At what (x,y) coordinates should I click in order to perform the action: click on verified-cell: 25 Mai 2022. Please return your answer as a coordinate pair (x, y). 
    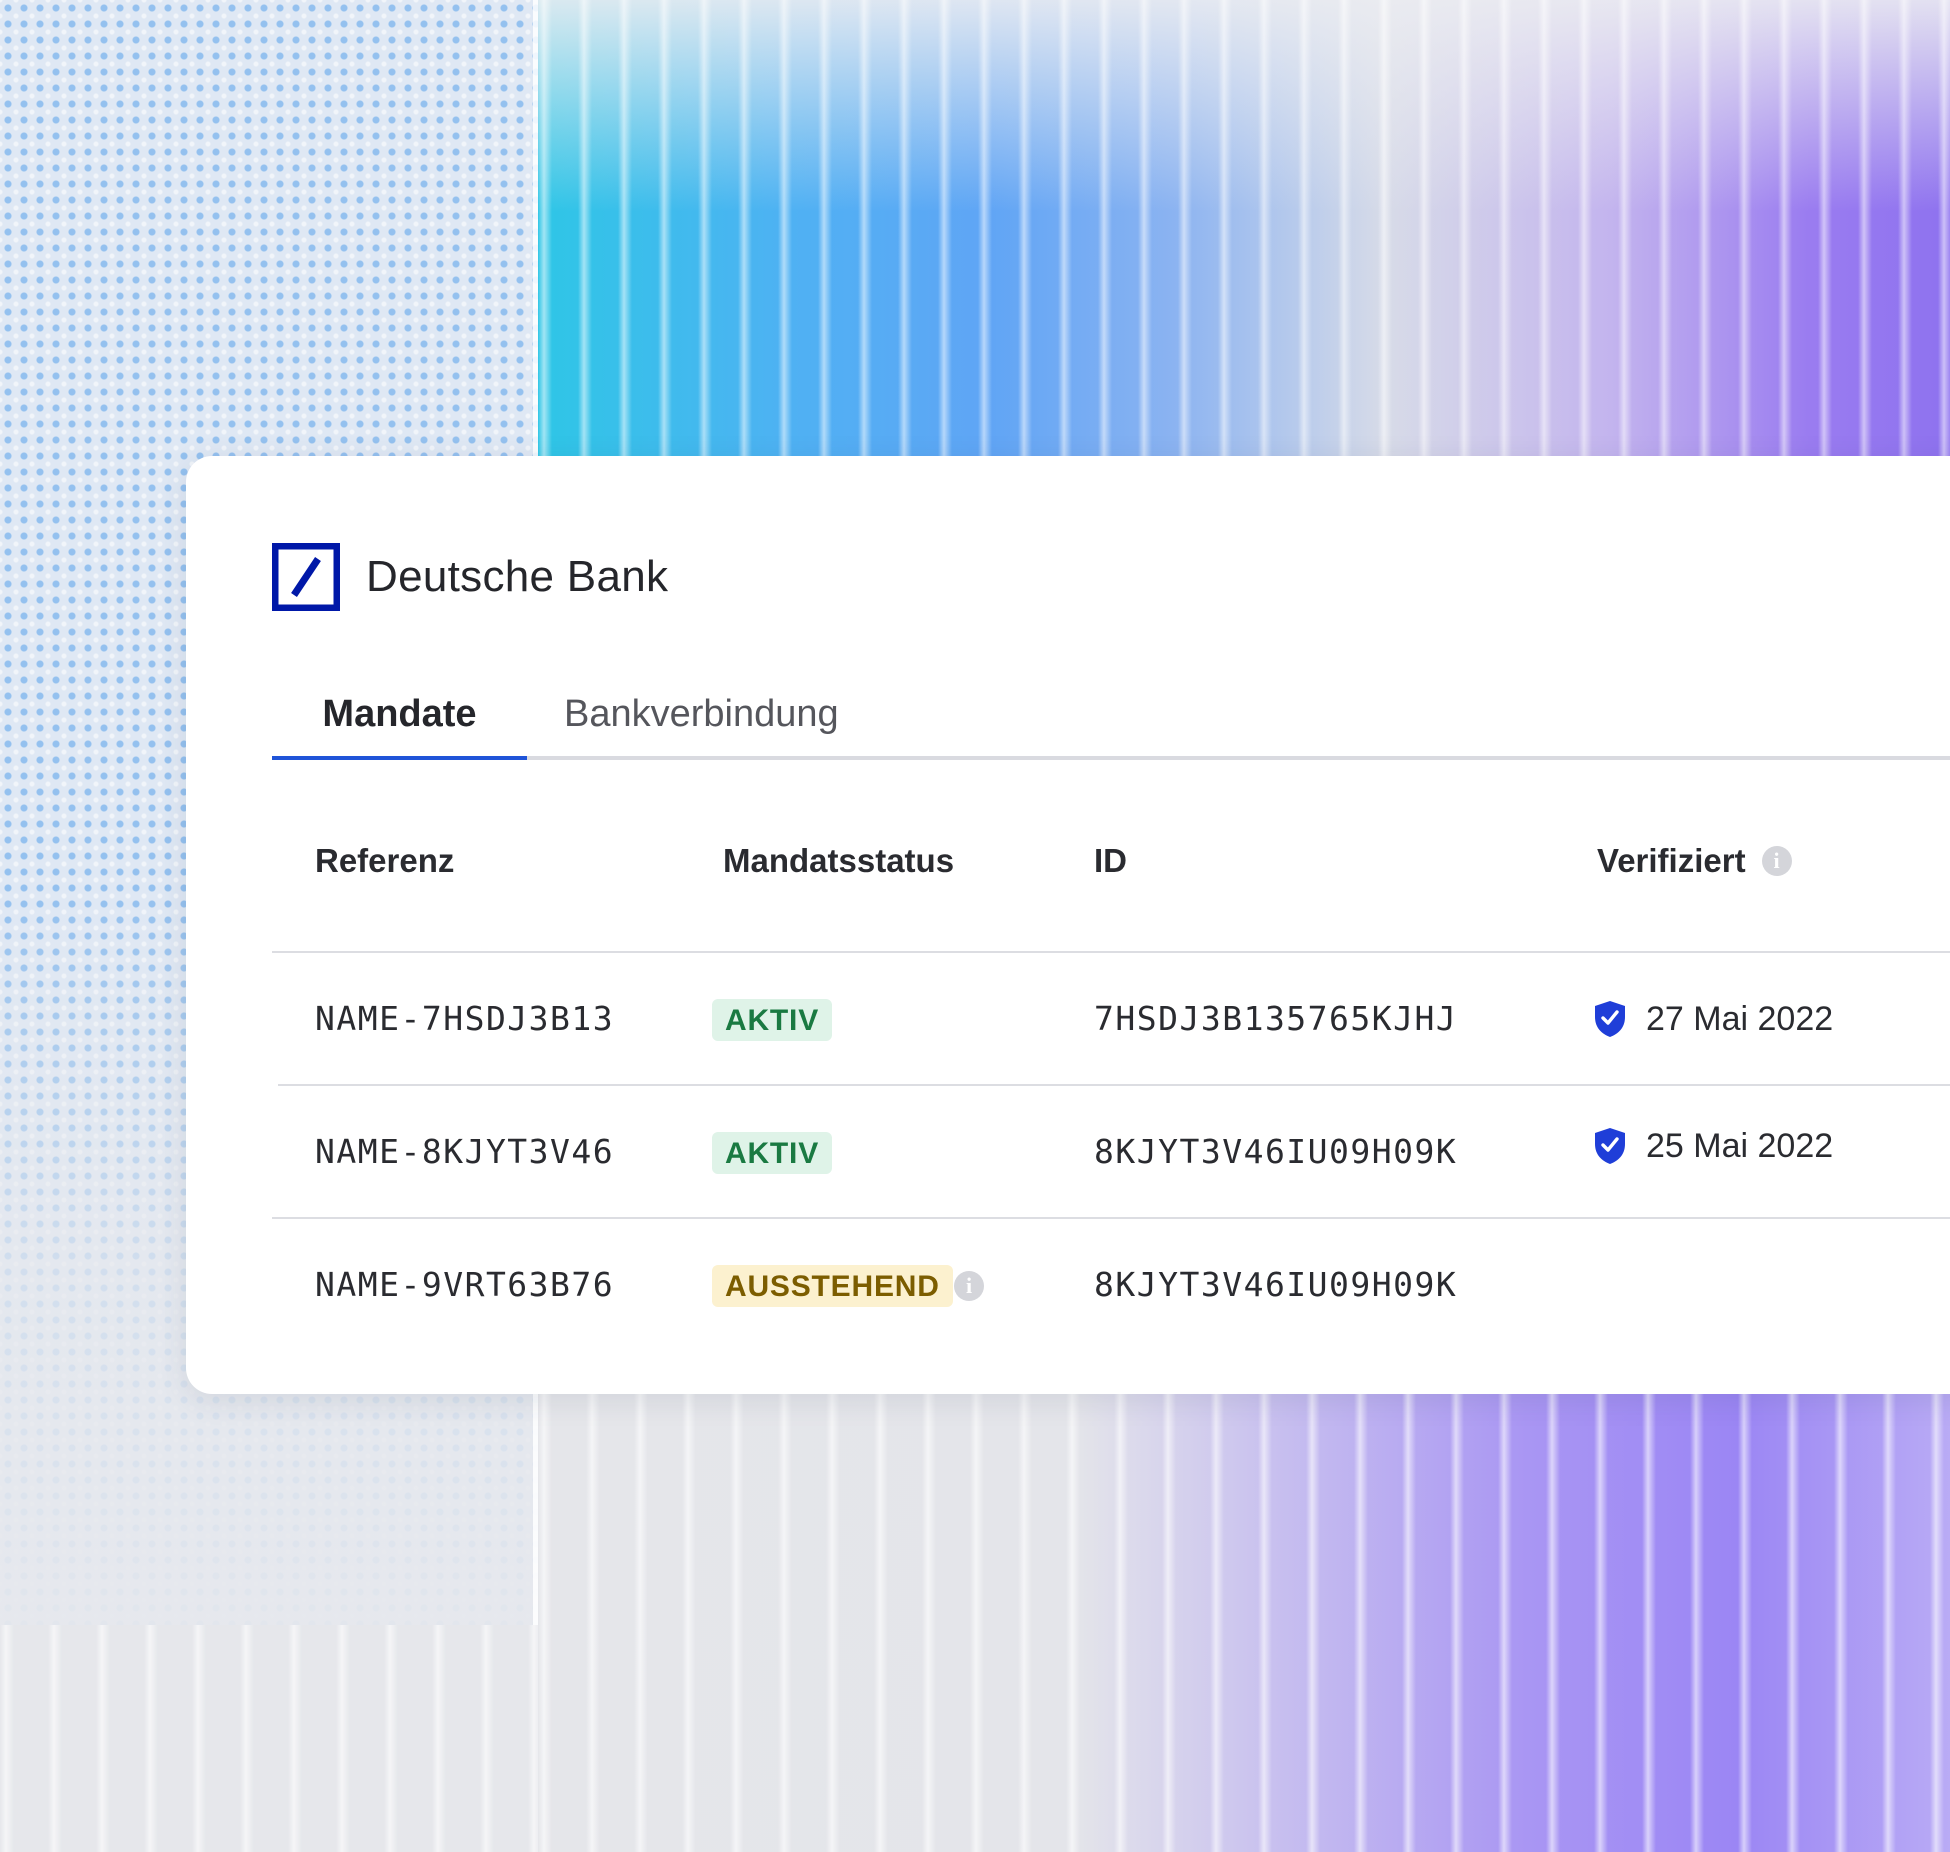
    Looking at the image, I should click on (1713, 1146).